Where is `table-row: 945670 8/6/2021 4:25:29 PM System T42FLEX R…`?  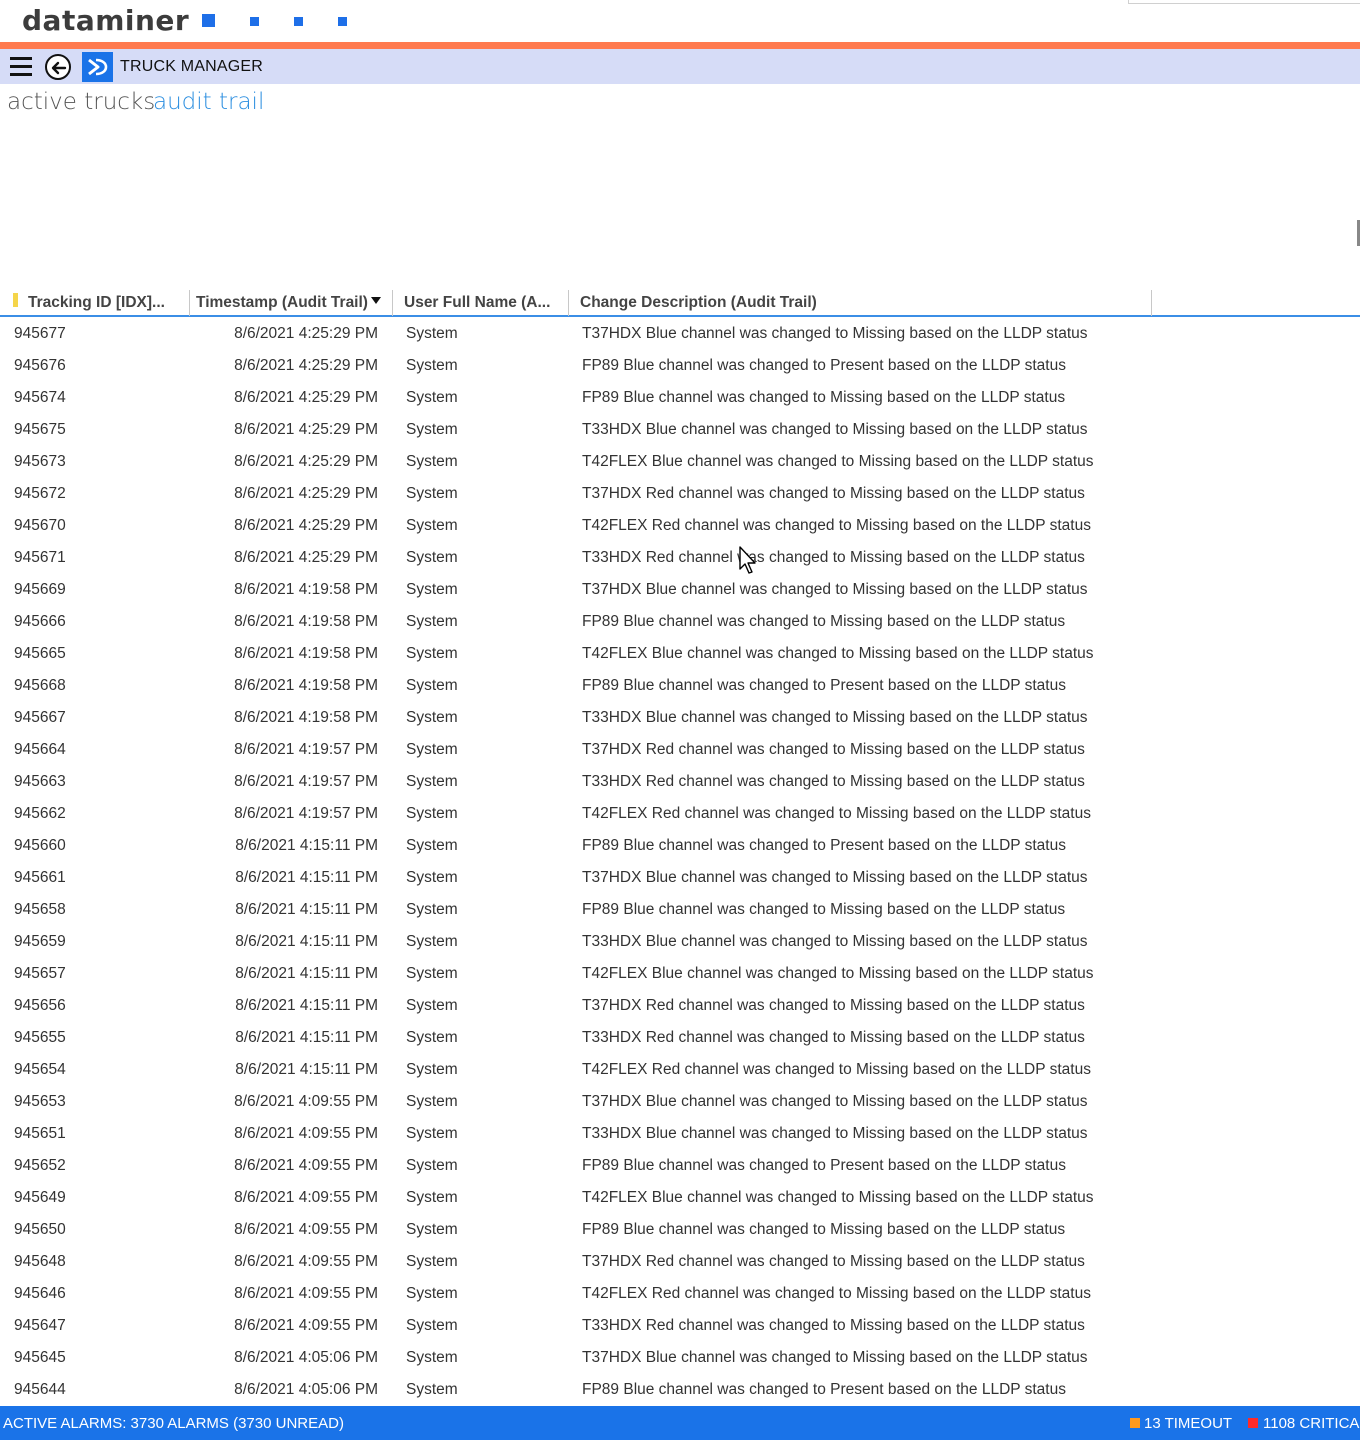
table-row: 945670 8/6/2021 4:25:29 PM System T42FLEX R… is located at coordinates (680, 527).